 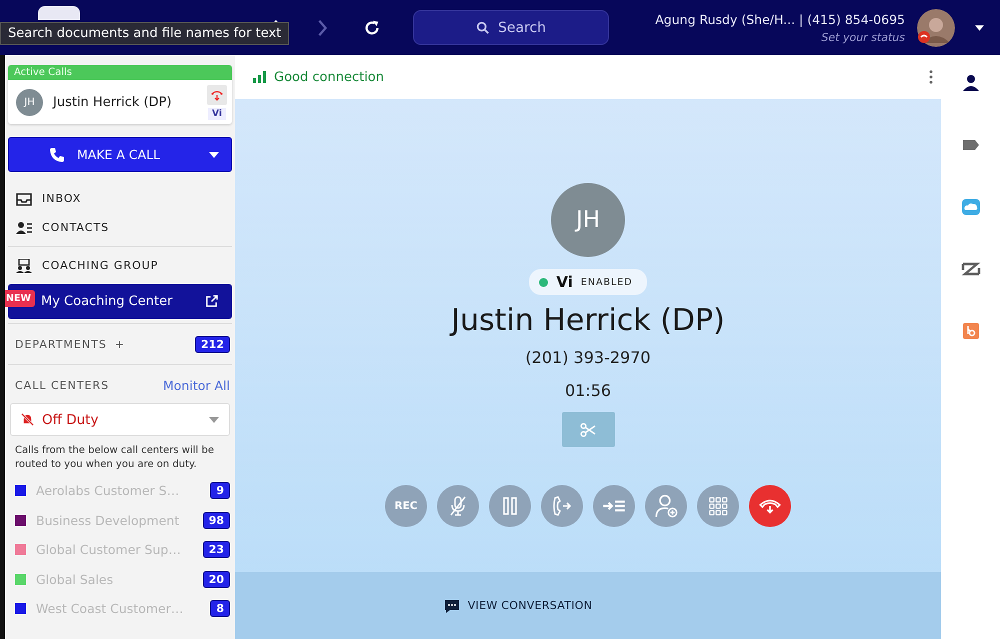 What do you see at coordinates (24, 199) in the screenshot?
I see `inbox-icon` at bounding box center [24, 199].